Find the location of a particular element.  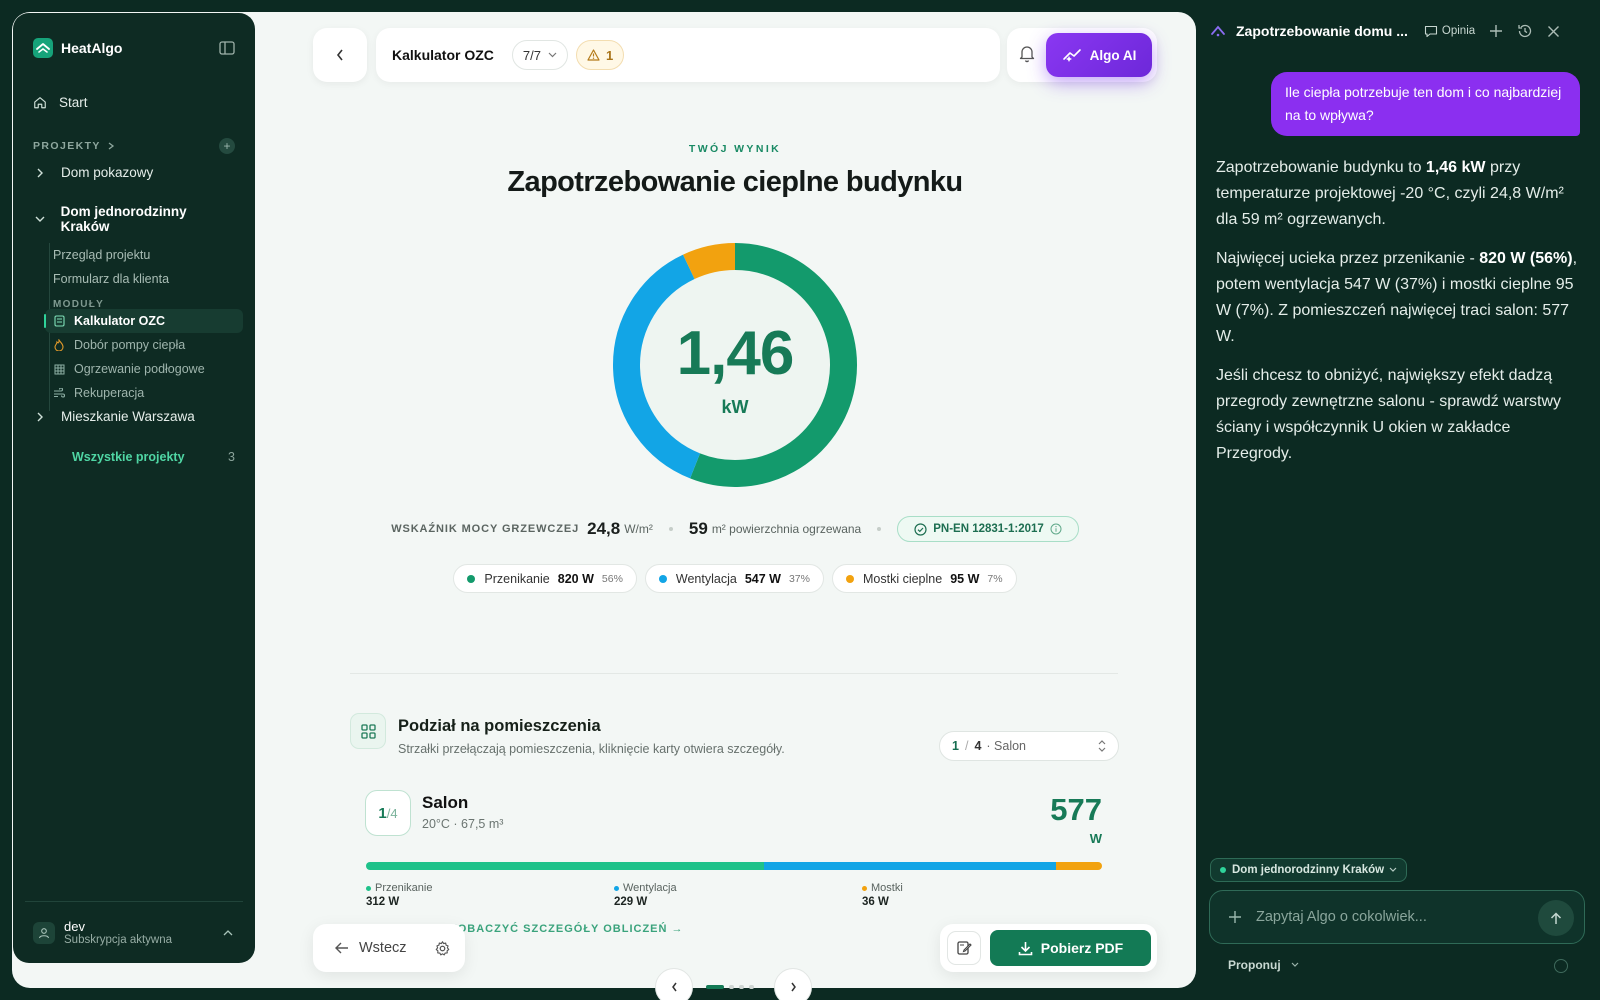

user-menu: dev Subskrypcja aktywna is located at coordinates (134, 932).